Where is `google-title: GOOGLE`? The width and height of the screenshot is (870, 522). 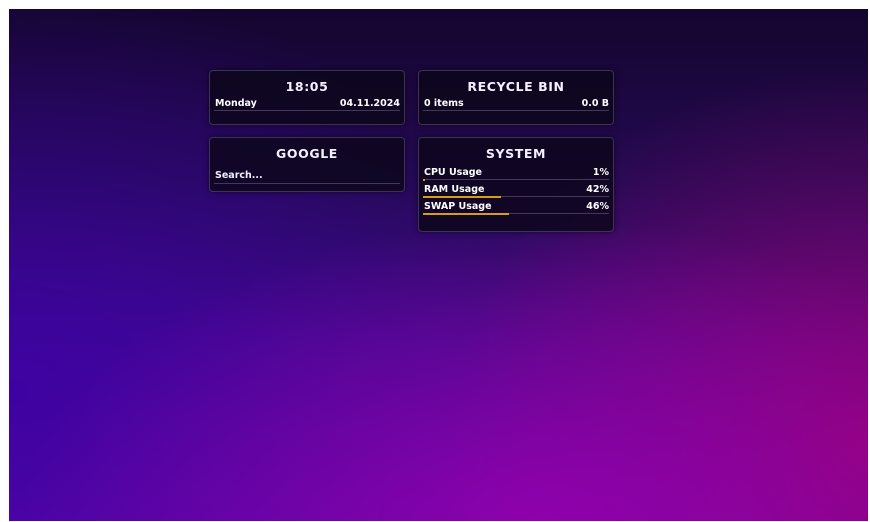
google-title: GOOGLE is located at coordinates (307, 153).